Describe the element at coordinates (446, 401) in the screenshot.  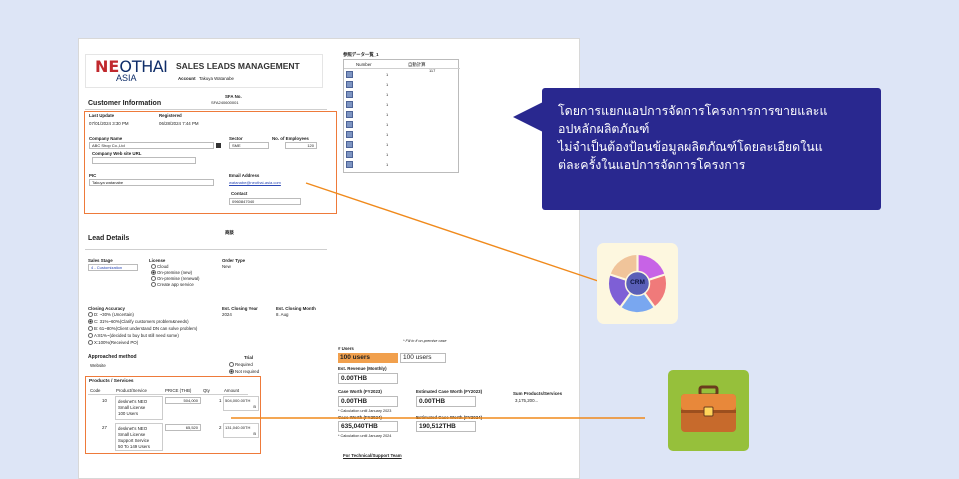
I see `est-case-worth-field: 0.00THB` at that location.